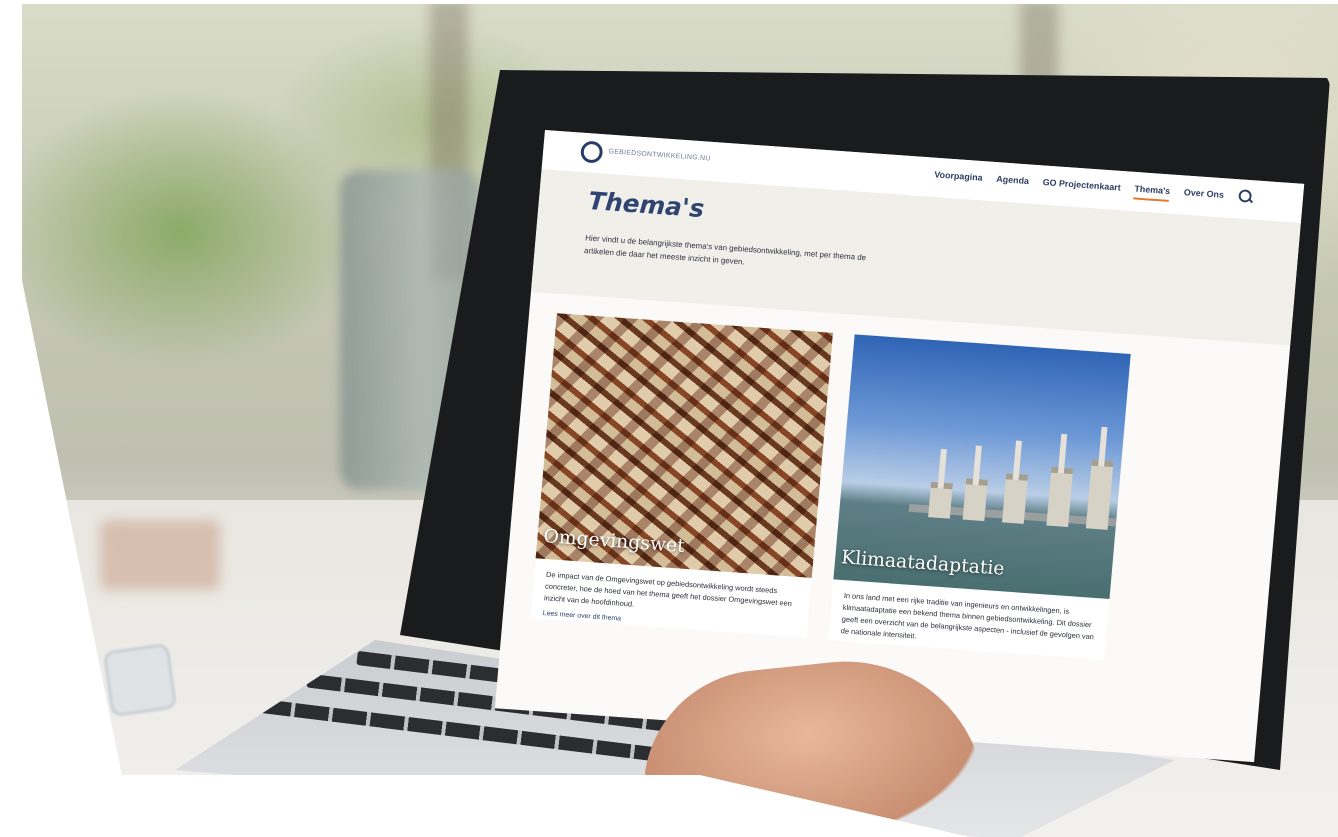 This screenshot has width=1338, height=837. Describe the element at coordinates (160, 555) in the screenshot. I see `mug` at that location.